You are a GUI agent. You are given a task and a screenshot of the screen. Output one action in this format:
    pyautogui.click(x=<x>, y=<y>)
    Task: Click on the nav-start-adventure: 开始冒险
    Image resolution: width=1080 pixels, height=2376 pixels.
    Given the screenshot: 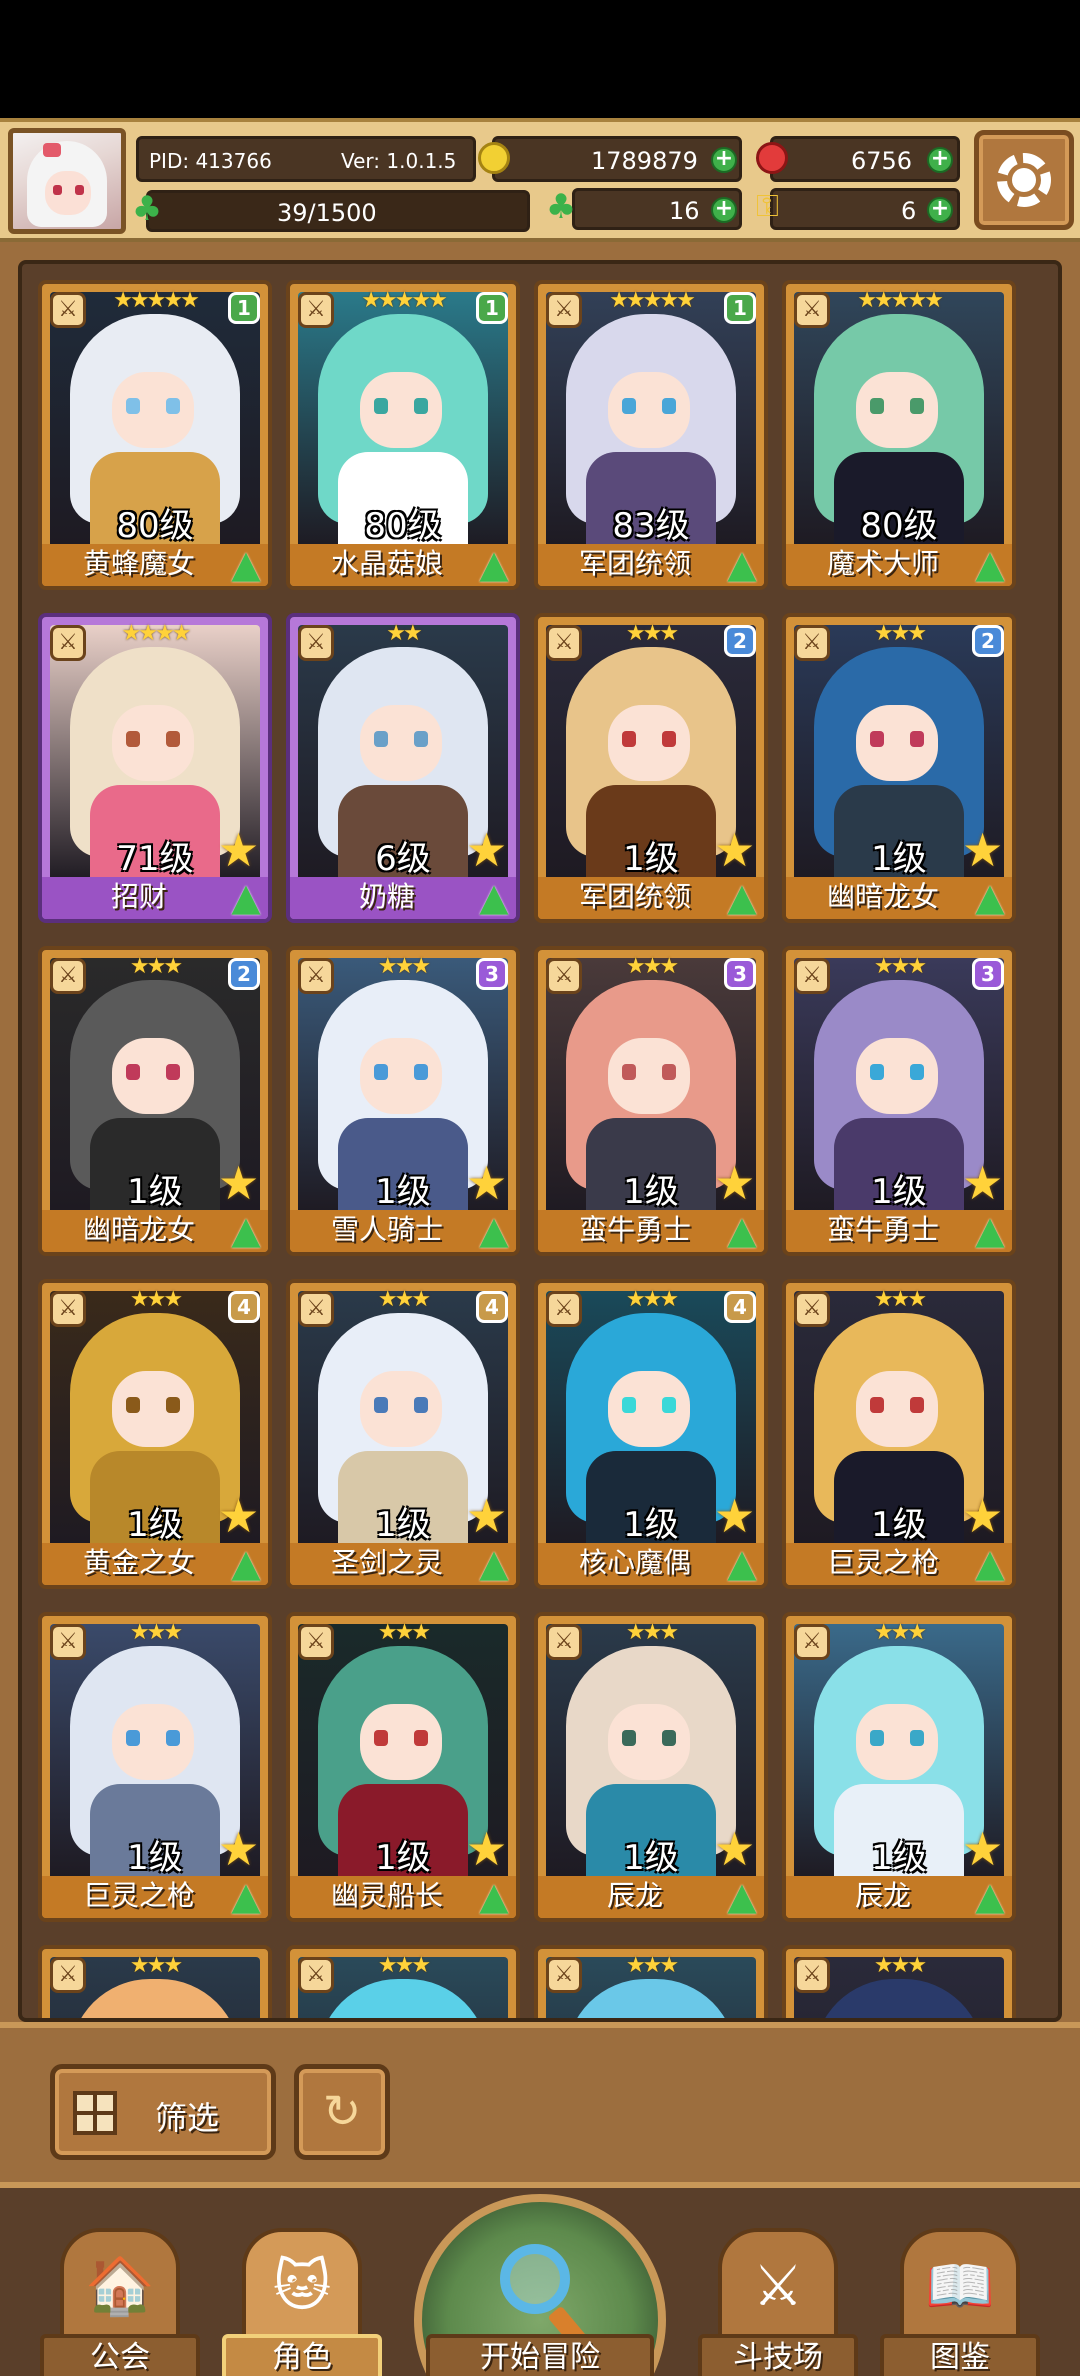 What is the action you would take?
    pyautogui.click(x=540, y=2285)
    